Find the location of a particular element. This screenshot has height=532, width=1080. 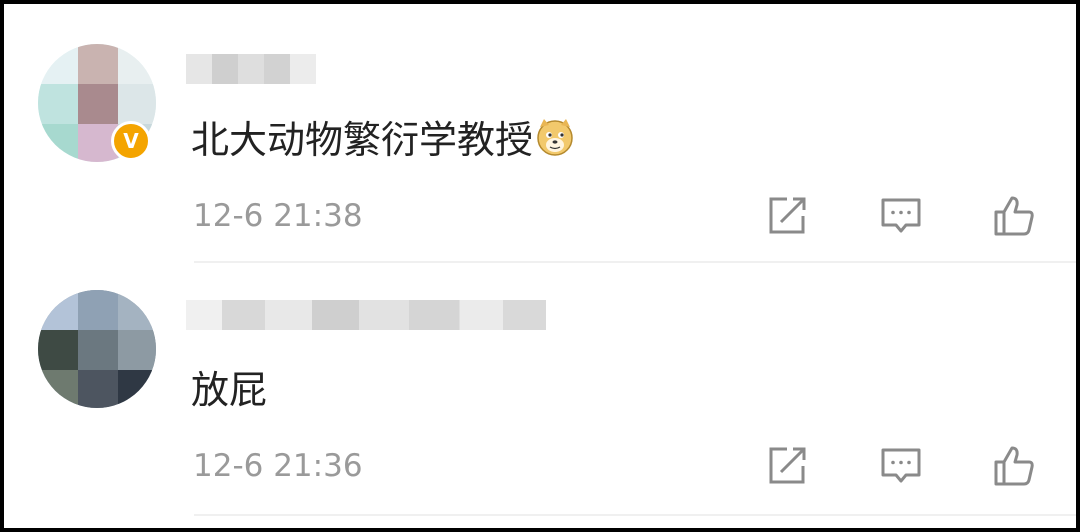

doge-emoji-icon is located at coordinates (555, 137).